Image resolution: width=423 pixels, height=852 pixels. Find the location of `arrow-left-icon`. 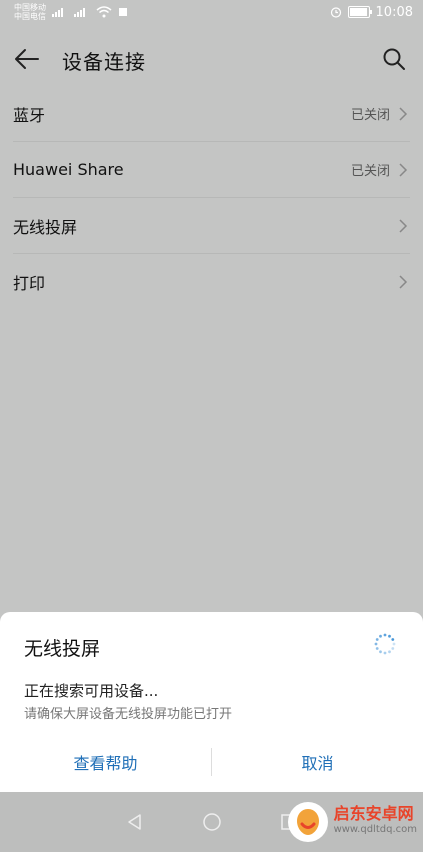

arrow-left-icon is located at coordinates (27, 59).